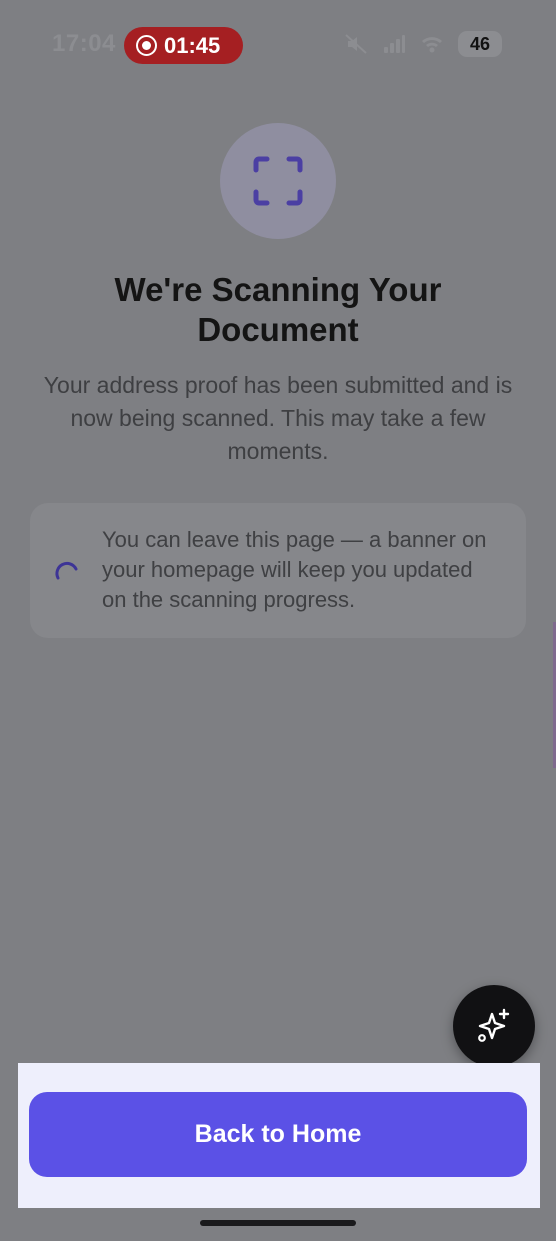 The width and height of the screenshot is (556, 1241). I want to click on battery-level: 46, so click(480, 44).